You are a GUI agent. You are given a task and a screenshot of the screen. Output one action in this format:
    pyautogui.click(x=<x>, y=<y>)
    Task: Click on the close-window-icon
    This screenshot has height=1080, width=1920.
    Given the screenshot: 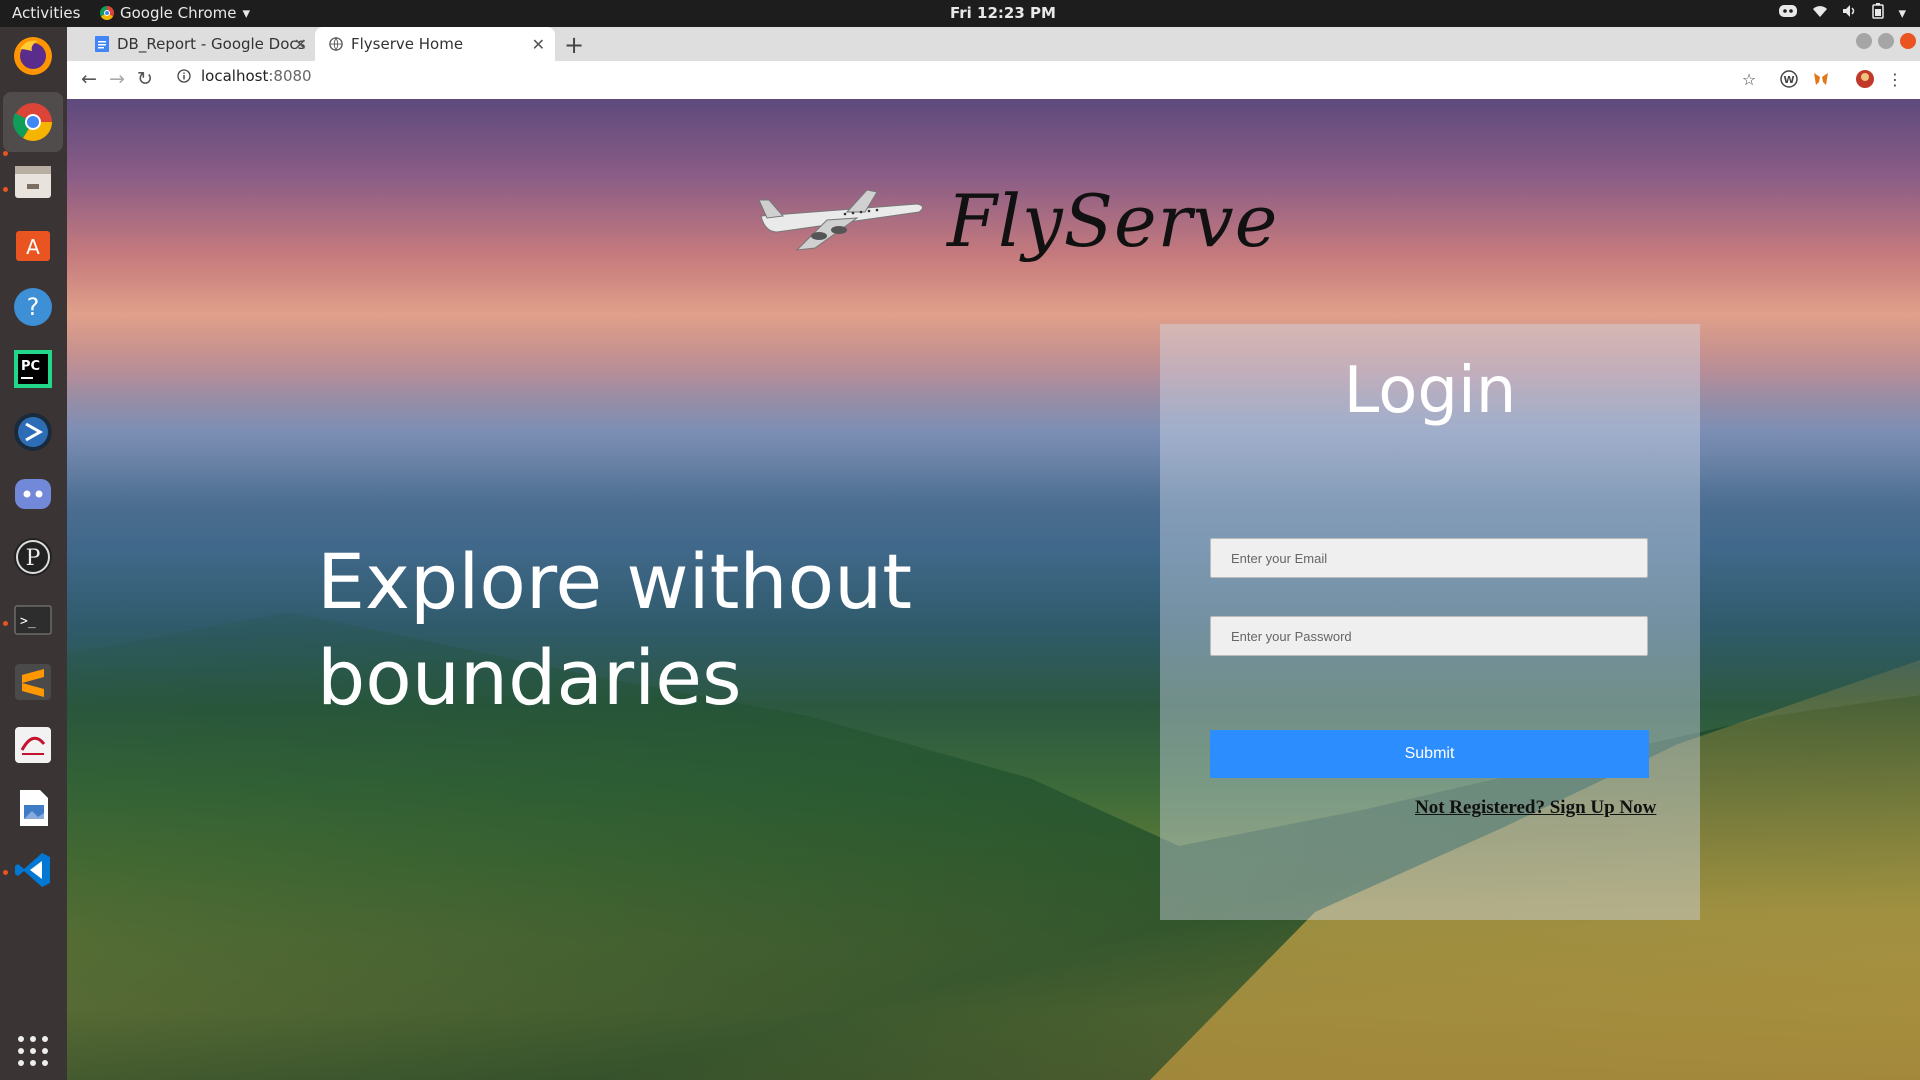 What is the action you would take?
    pyautogui.click(x=1908, y=41)
    